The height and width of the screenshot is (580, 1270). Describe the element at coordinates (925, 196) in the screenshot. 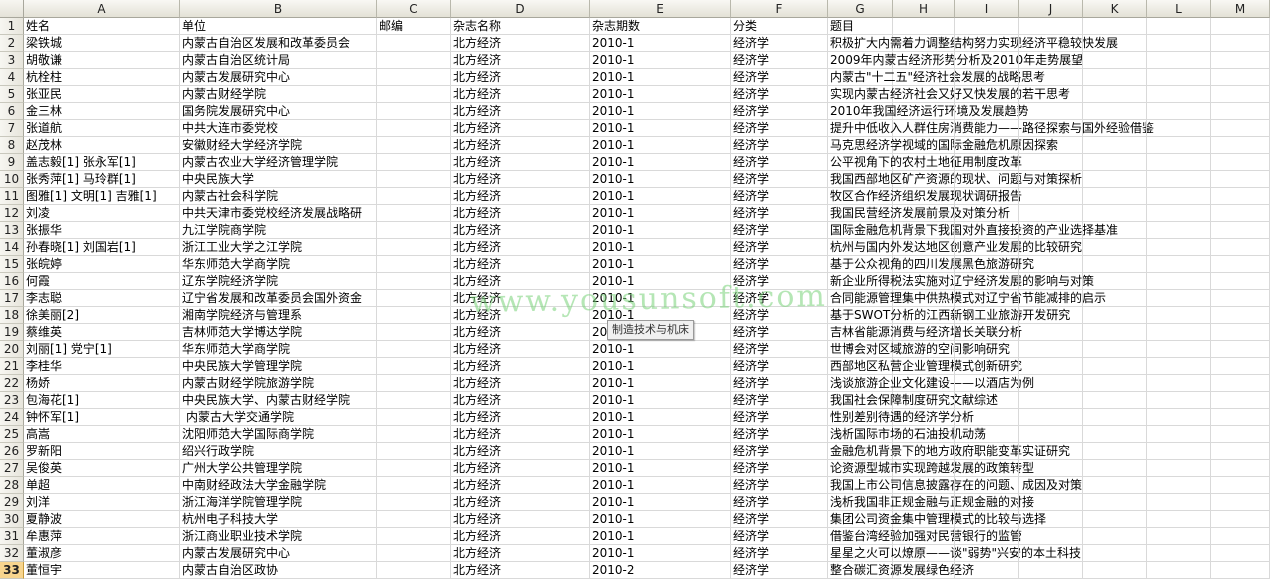

I see `cell-g11: 牧区合作经济组织发展现状调研报告` at that location.